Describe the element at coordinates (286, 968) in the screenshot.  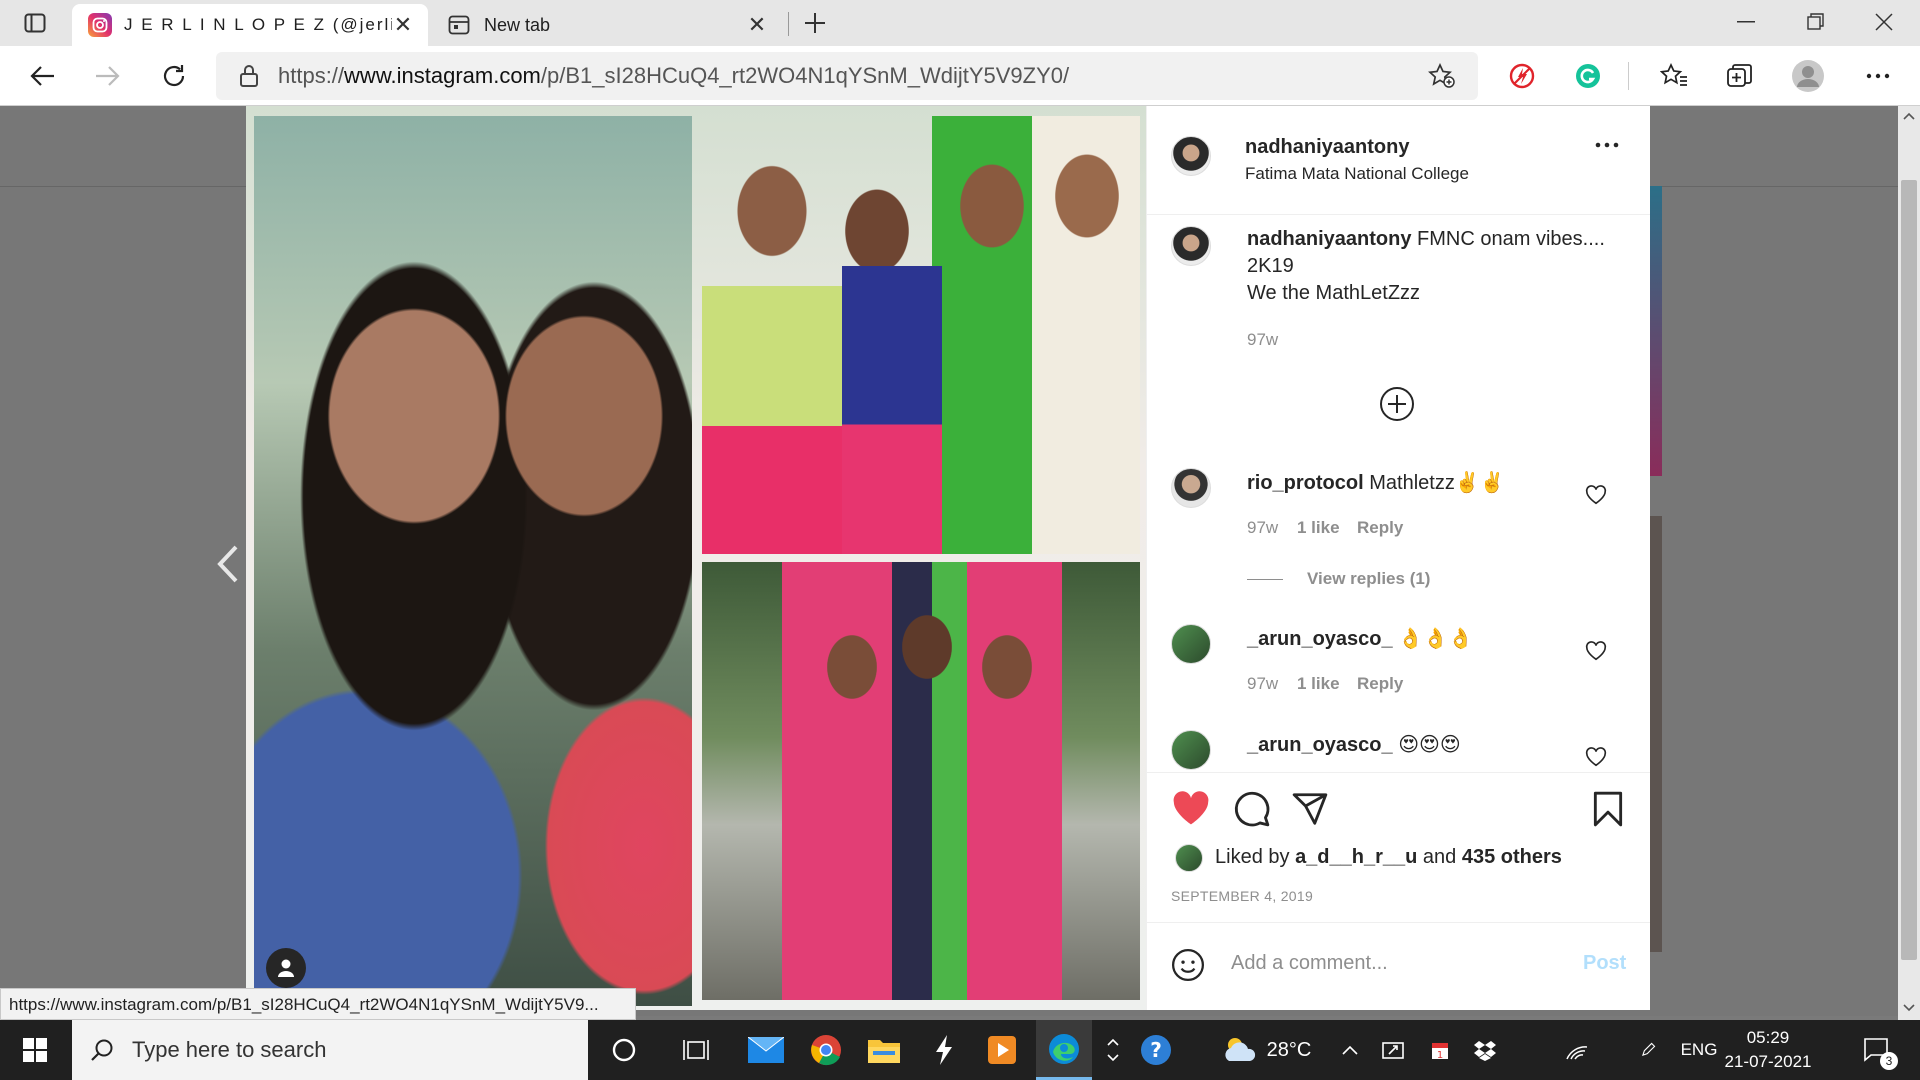
I see `tagged-users-button` at that location.